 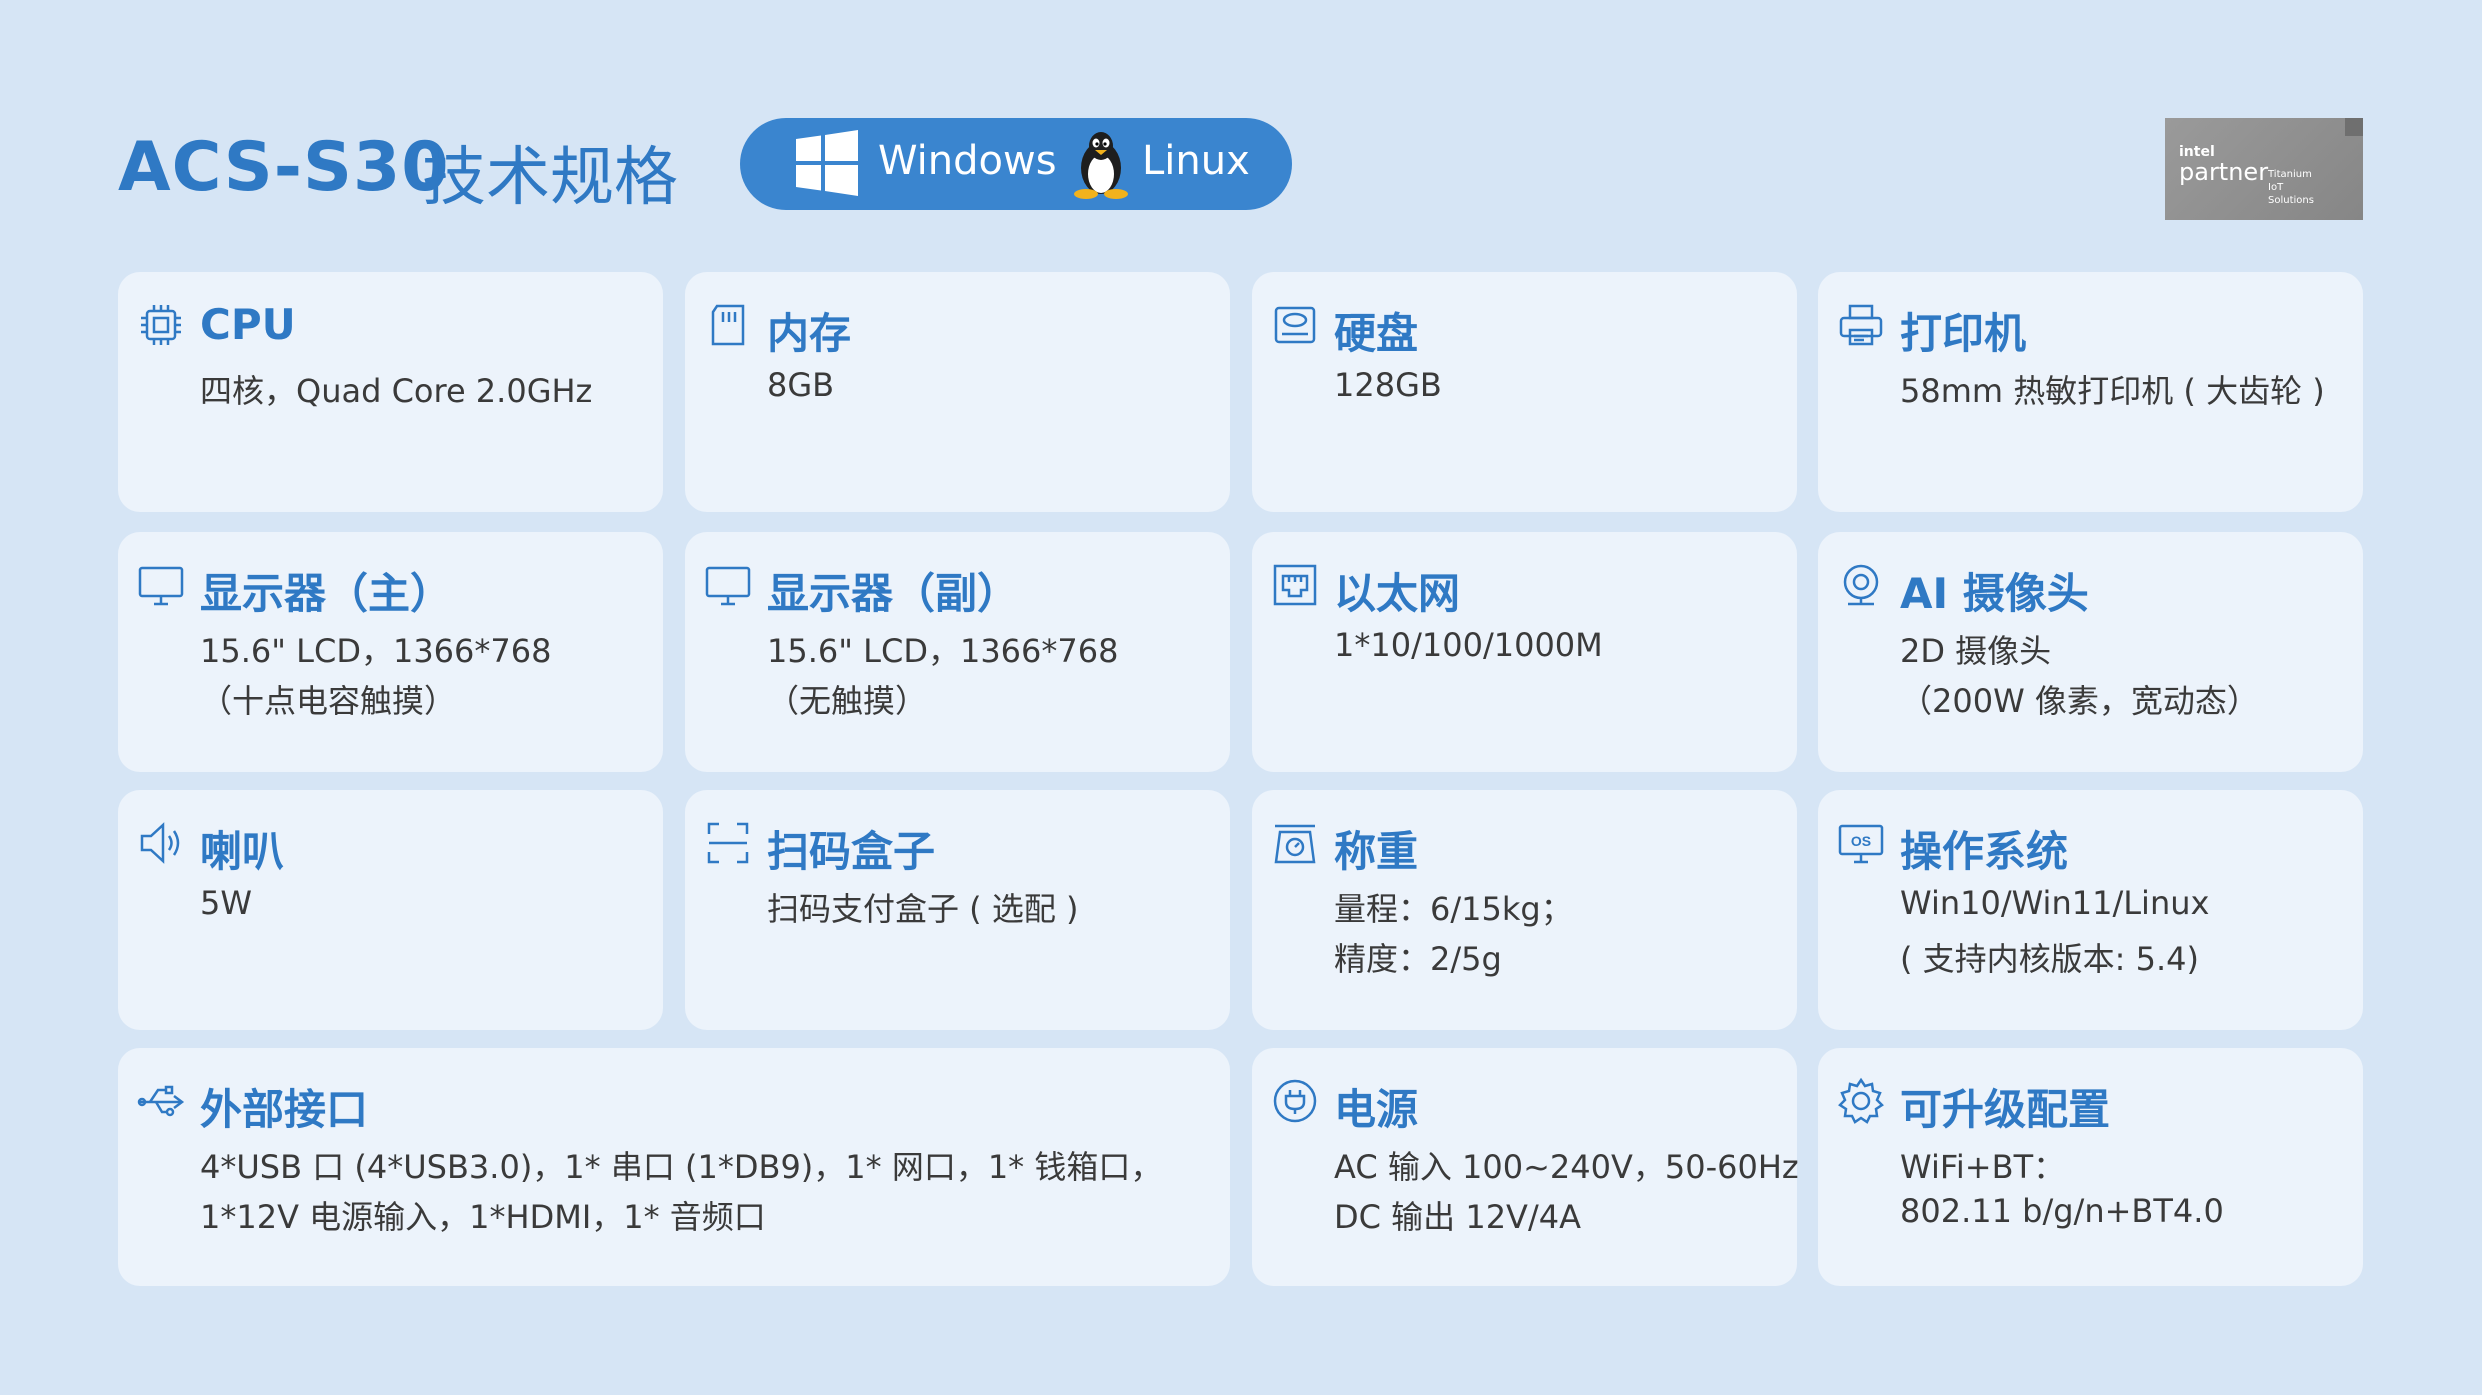 What do you see at coordinates (2224, 172) in the screenshot?
I see `partner-label: partner` at bounding box center [2224, 172].